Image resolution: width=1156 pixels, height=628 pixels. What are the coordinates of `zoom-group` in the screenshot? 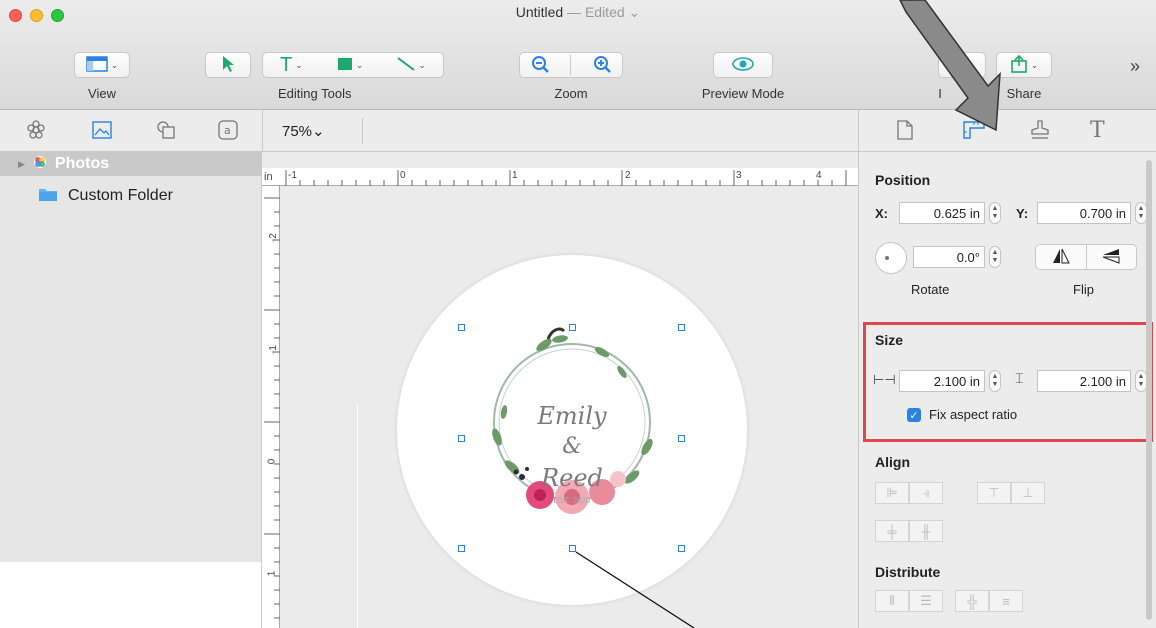 It's located at (571, 65).